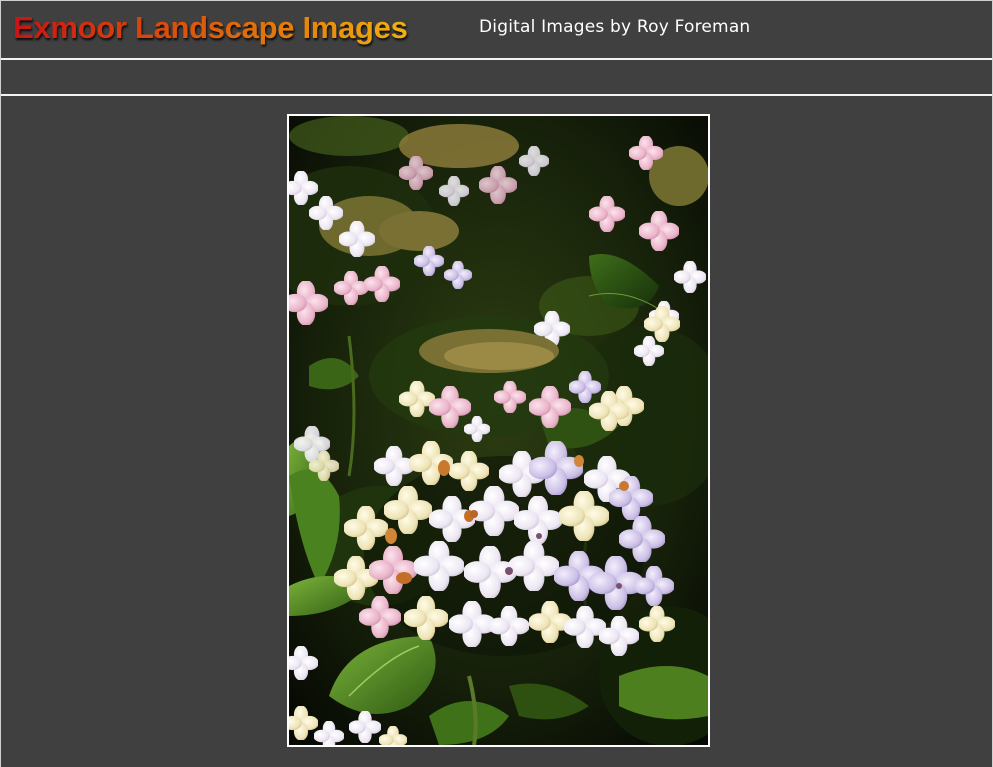 Image resolution: width=993 pixels, height=767 pixels. Describe the element at coordinates (496, 95) in the screenshot. I see `nav-divider` at that location.